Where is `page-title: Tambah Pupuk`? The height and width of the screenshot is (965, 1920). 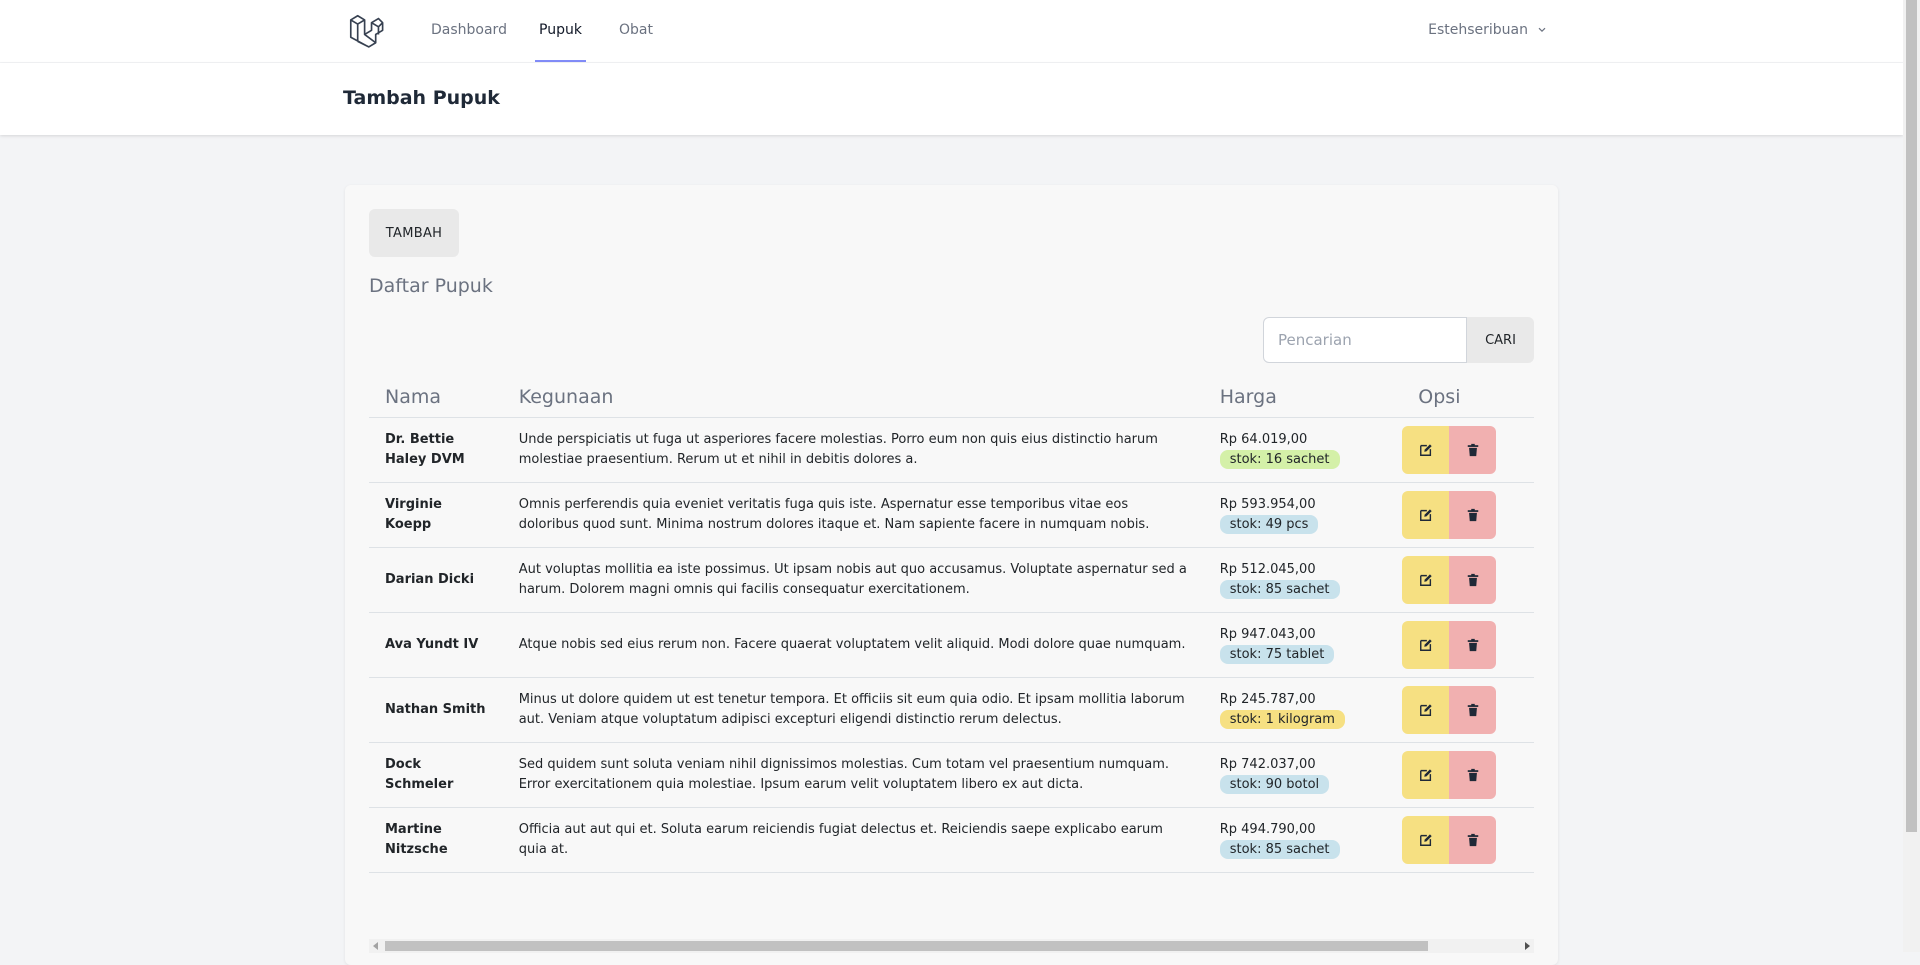 page-title: Tambah Pupuk is located at coordinates (421, 98).